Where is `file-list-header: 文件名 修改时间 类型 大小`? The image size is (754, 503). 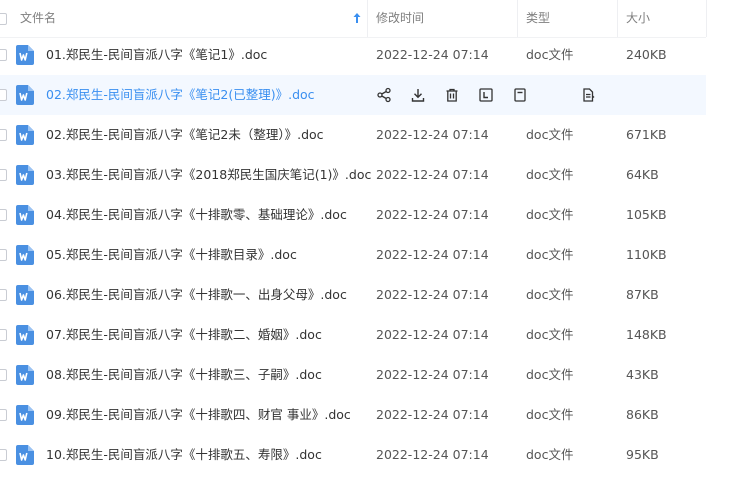 file-list-header: 文件名 修改时间 类型 大小 is located at coordinates (377, 18).